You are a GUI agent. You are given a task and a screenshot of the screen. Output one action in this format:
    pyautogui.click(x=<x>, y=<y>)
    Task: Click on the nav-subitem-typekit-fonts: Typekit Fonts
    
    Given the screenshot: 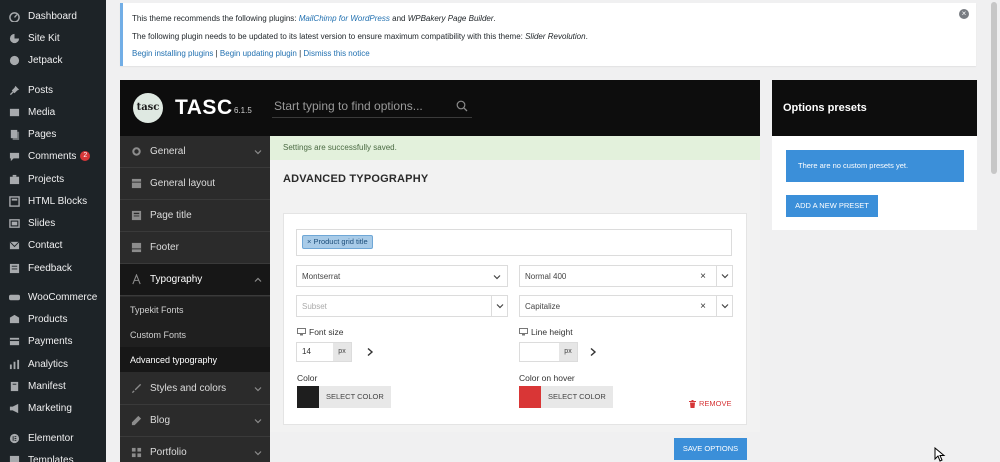 What is the action you would take?
    pyautogui.click(x=195, y=309)
    